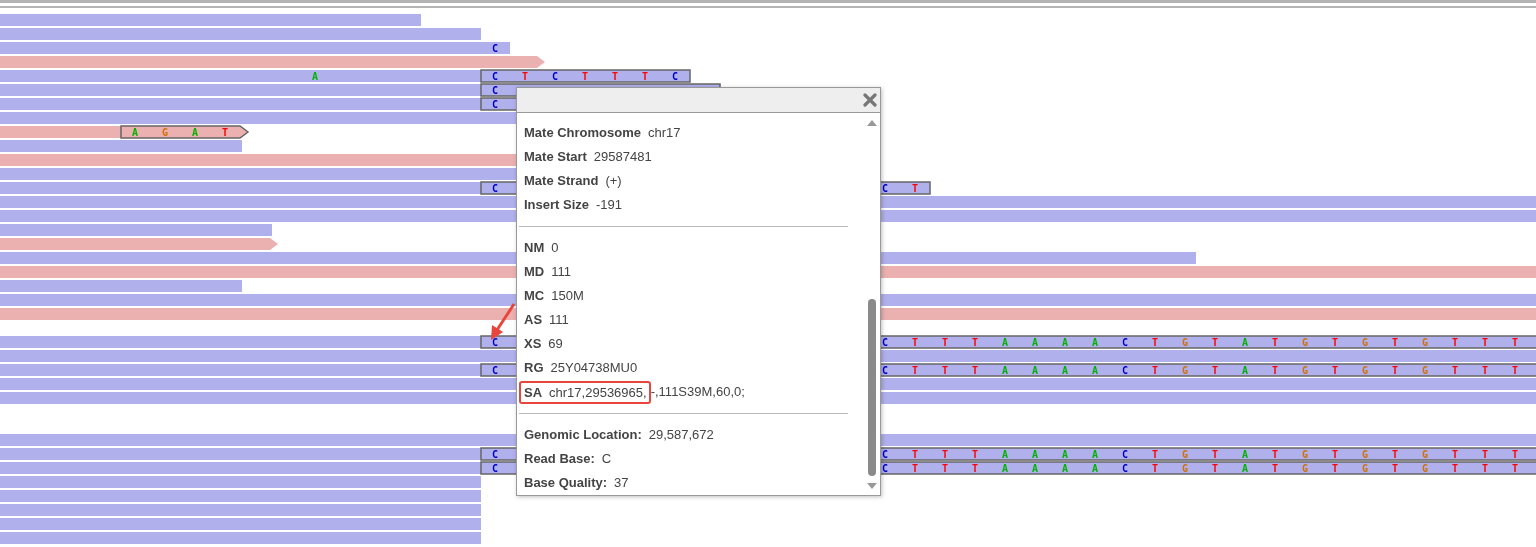  I want to click on field-value: 37, so click(621, 483).